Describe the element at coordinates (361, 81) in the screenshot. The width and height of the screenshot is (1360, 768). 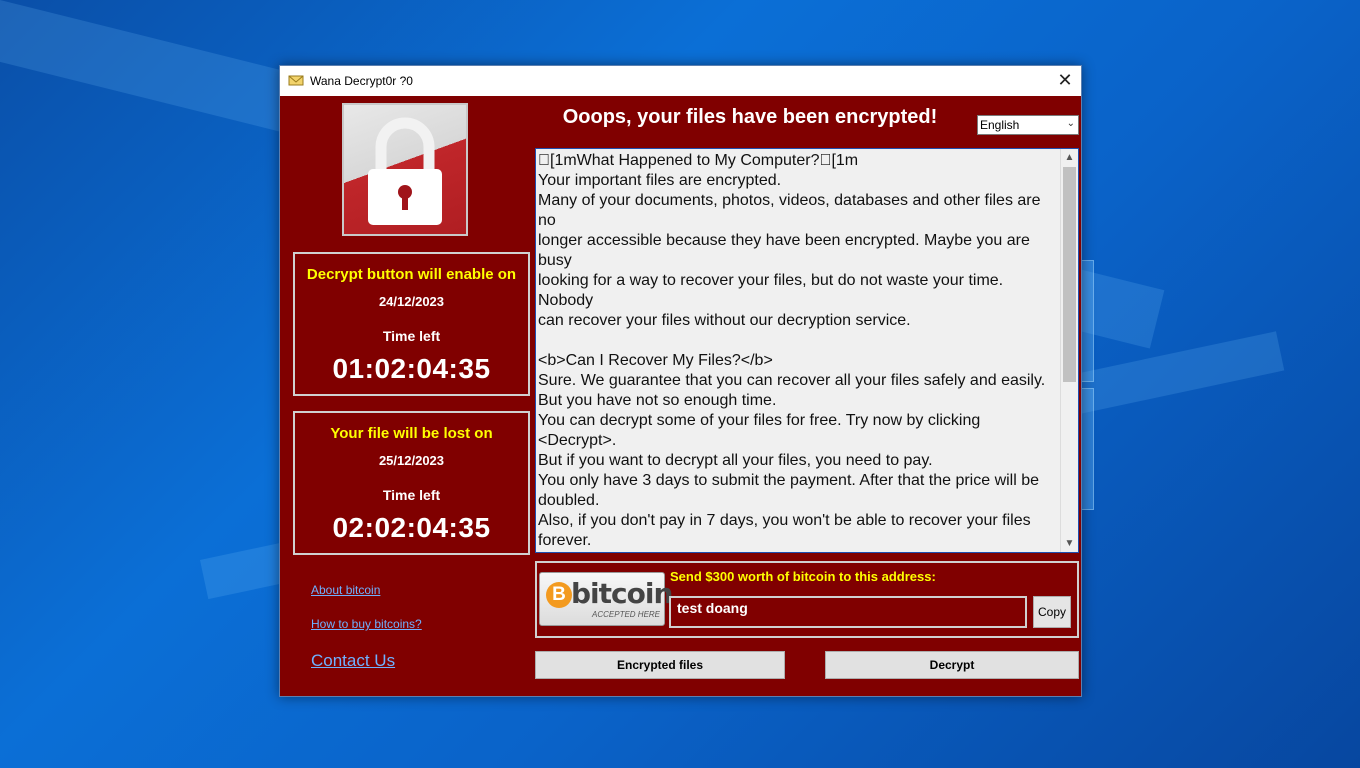
I see `window-title: Wana Decrypt0r ?0` at that location.